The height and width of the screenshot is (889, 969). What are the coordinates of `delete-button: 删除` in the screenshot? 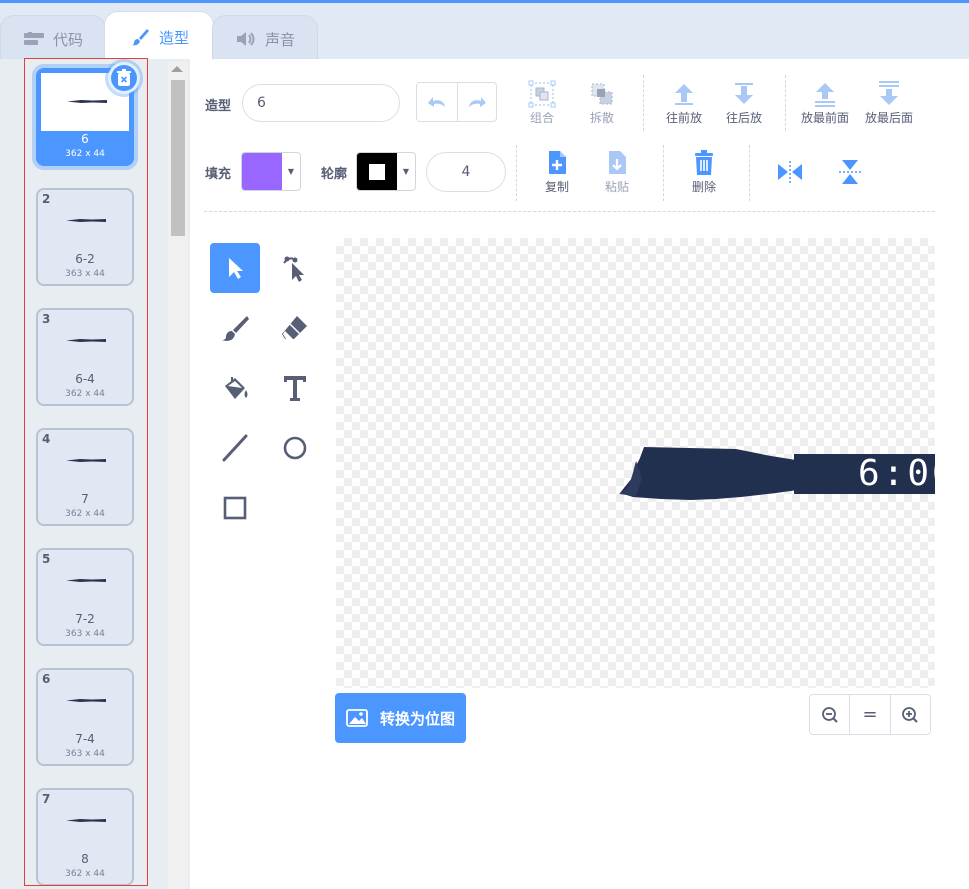 It's located at (704, 171).